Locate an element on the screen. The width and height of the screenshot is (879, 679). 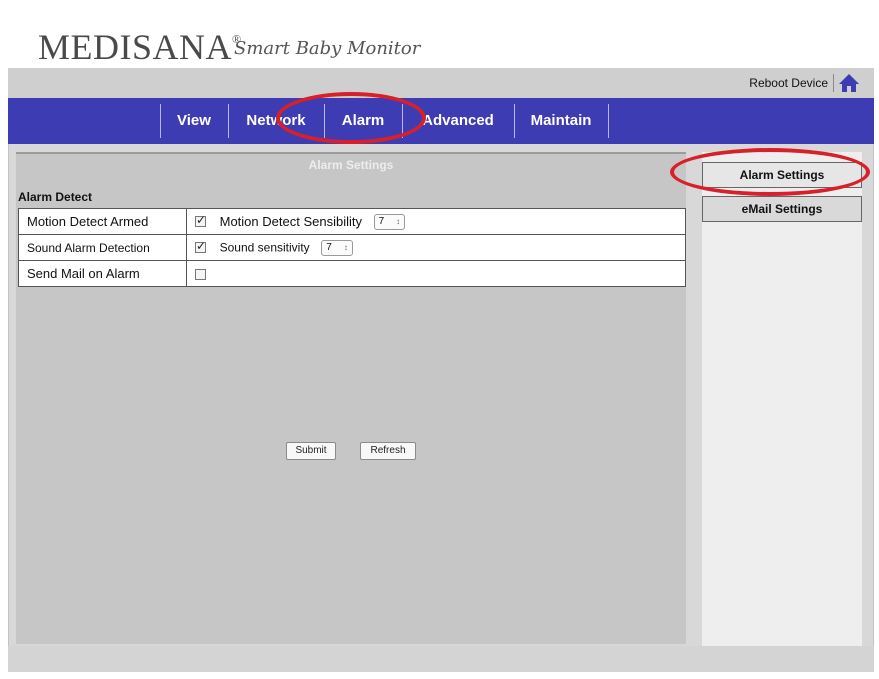
utility-bar: Reboot Device is located at coordinates (441, 83).